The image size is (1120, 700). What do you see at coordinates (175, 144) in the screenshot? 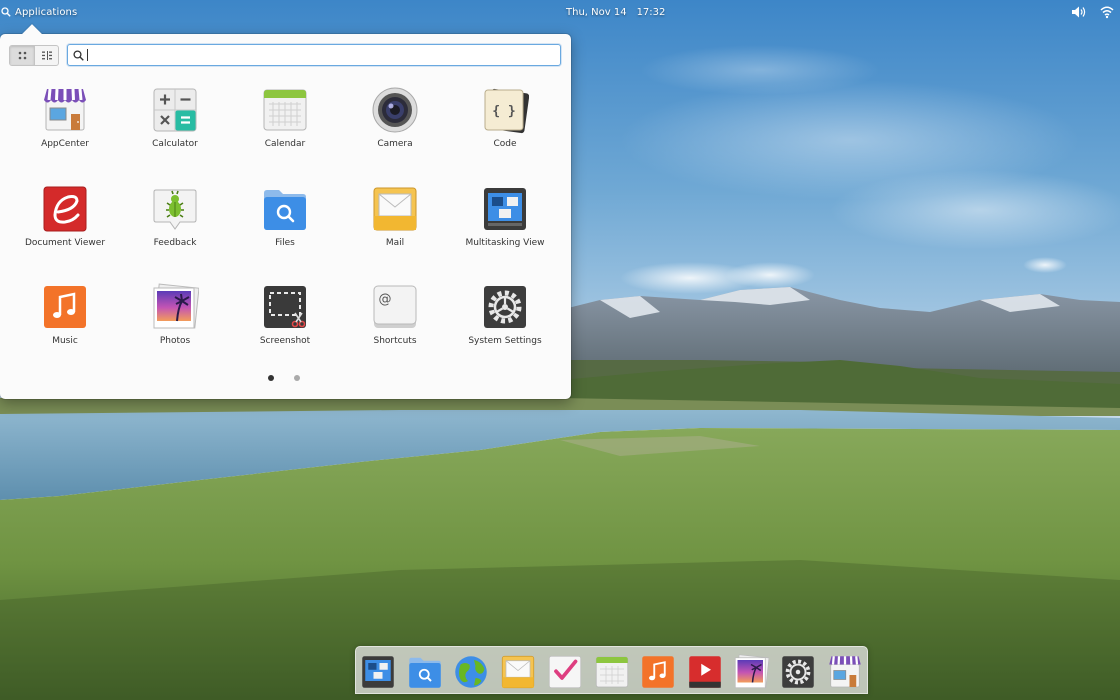
I see `app-label: Calculator` at bounding box center [175, 144].